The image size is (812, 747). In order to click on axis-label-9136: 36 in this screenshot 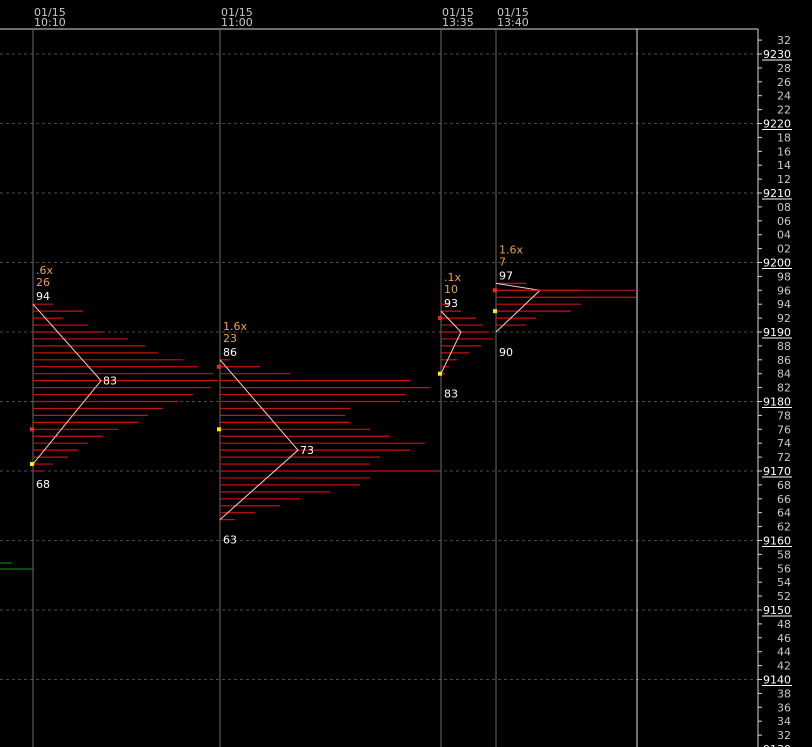, I will do `click(784, 707)`.